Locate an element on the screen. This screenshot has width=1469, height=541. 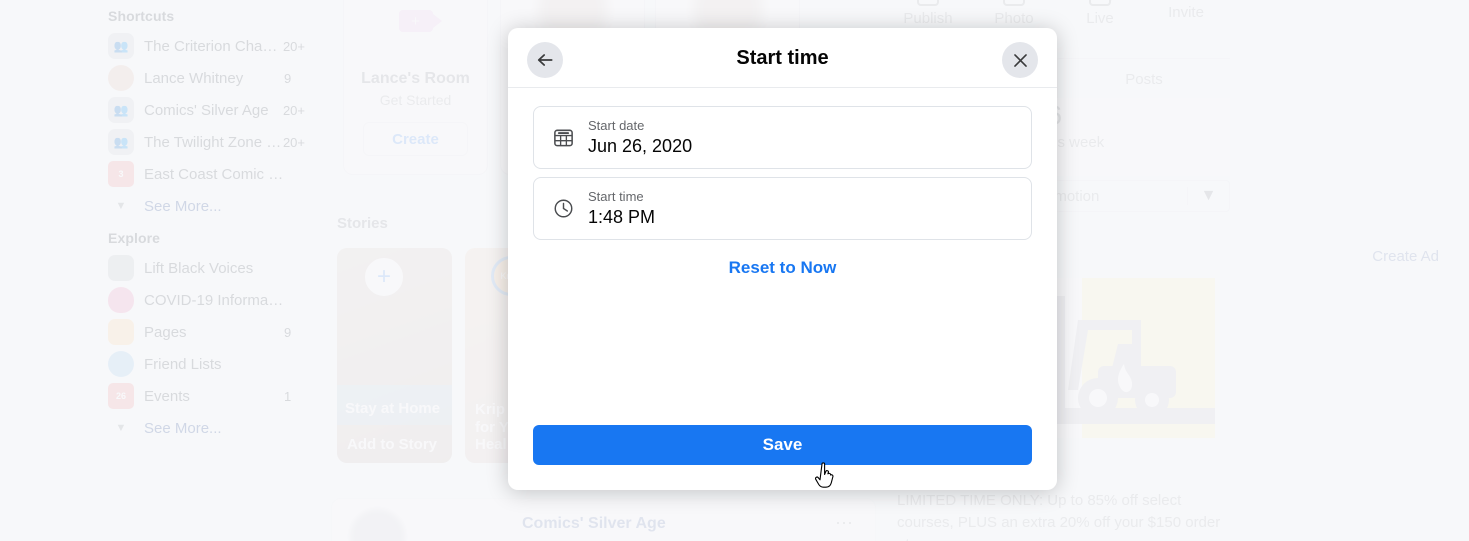
start-date-field: Start date Jun 26, 2020 is located at coordinates (782, 137).